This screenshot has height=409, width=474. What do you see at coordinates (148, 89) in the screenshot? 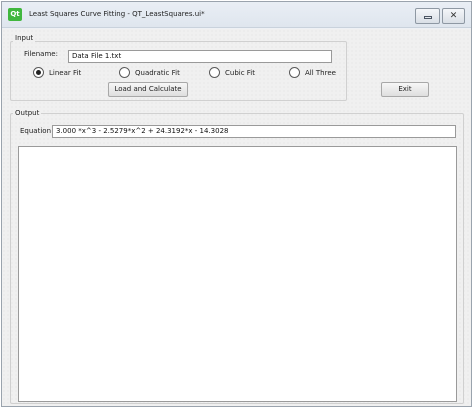
I see `load-and-calculate-button: Load and Calculate` at bounding box center [148, 89].